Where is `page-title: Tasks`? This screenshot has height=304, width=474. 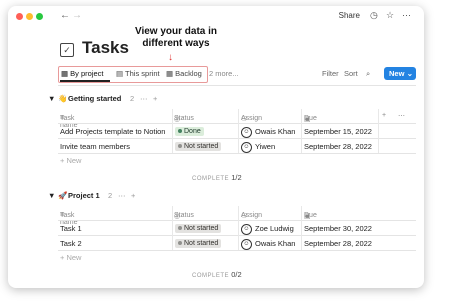
page-title: Tasks is located at coordinates (105, 47).